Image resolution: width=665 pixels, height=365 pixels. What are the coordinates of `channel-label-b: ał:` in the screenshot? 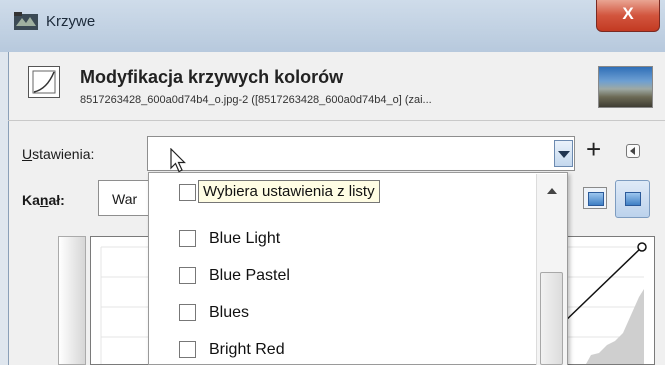 It's located at (56, 200).